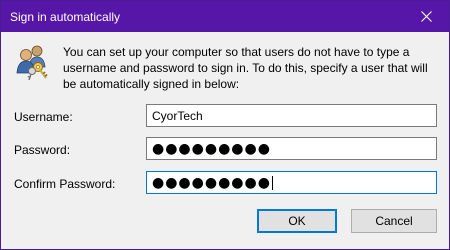  What do you see at coordinates (65, 17) in the screenshot?
I see `window-title: Sign in automatically` at bounding box center [65, 17].